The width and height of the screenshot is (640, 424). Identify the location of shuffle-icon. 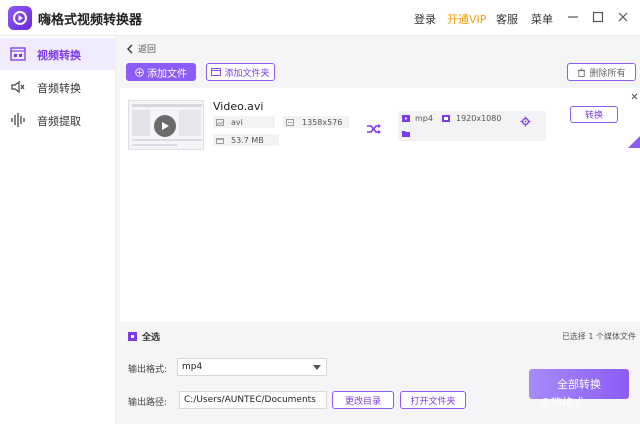
(374, 129).